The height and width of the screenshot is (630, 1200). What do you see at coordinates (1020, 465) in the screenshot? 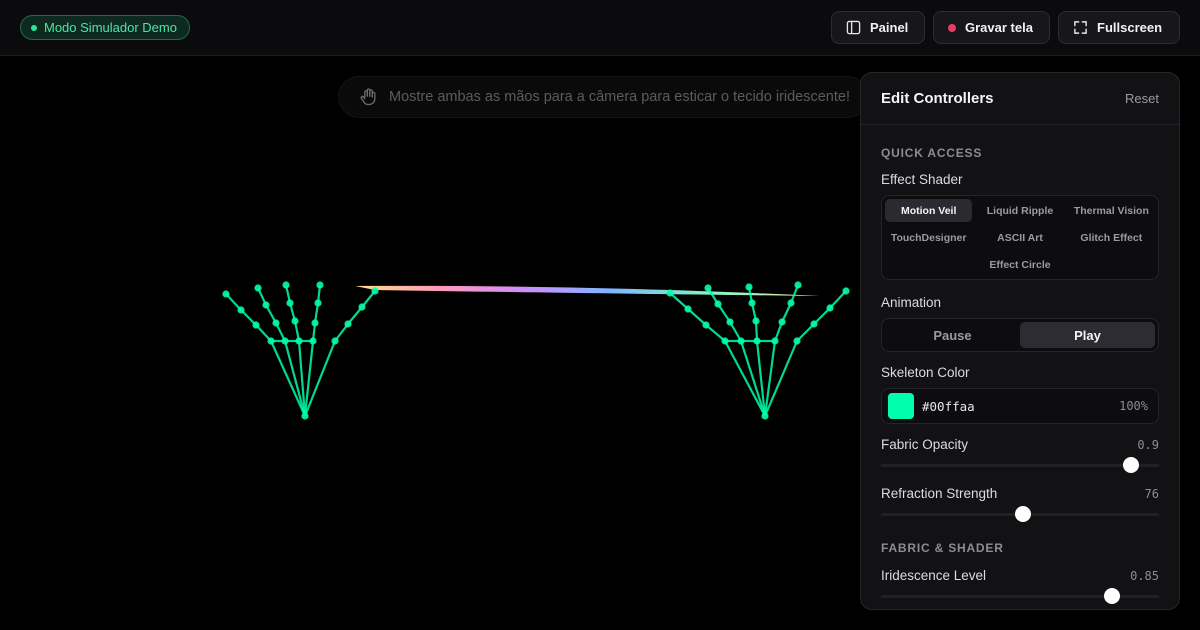
I see `fabric-opacity-slider` at bounding box center [1020, 465].